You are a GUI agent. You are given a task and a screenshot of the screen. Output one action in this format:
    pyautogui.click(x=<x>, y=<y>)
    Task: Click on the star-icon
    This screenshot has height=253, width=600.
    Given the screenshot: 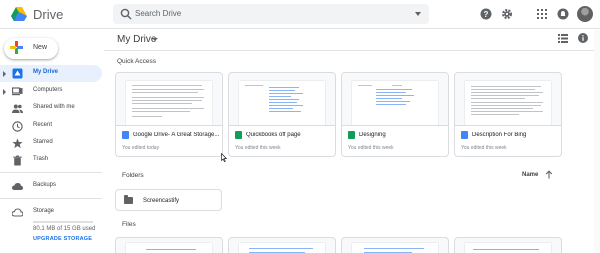 What is the action you would take?
    pyautogui.click(x=17, y=143)
    